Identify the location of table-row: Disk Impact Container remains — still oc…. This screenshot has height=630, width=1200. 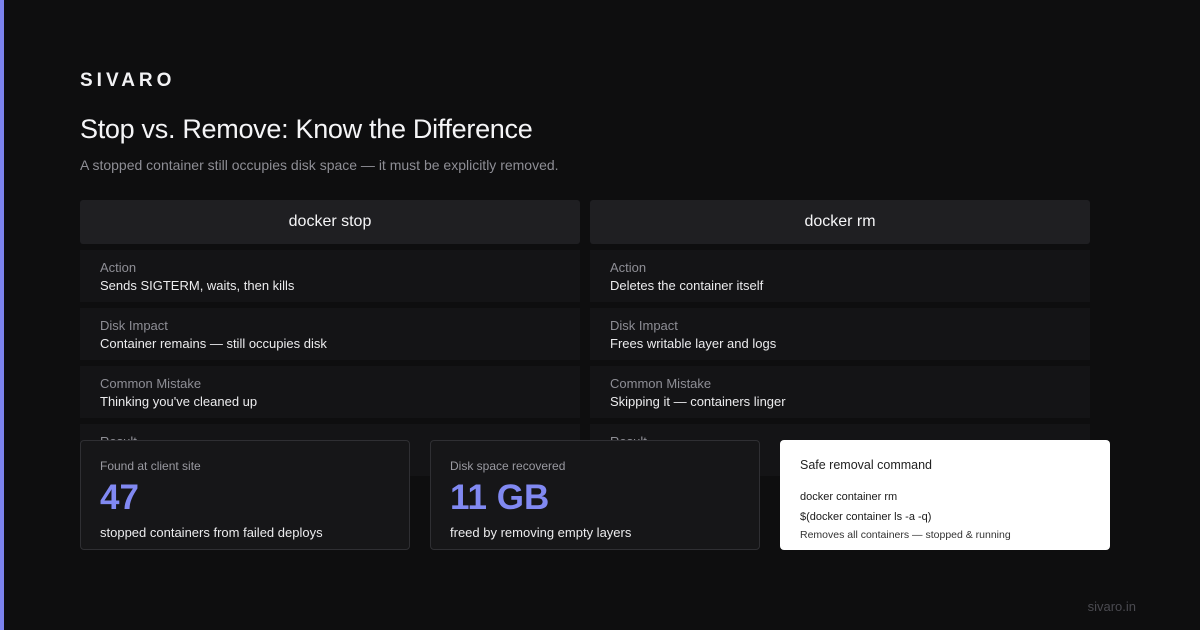
(330, 334).